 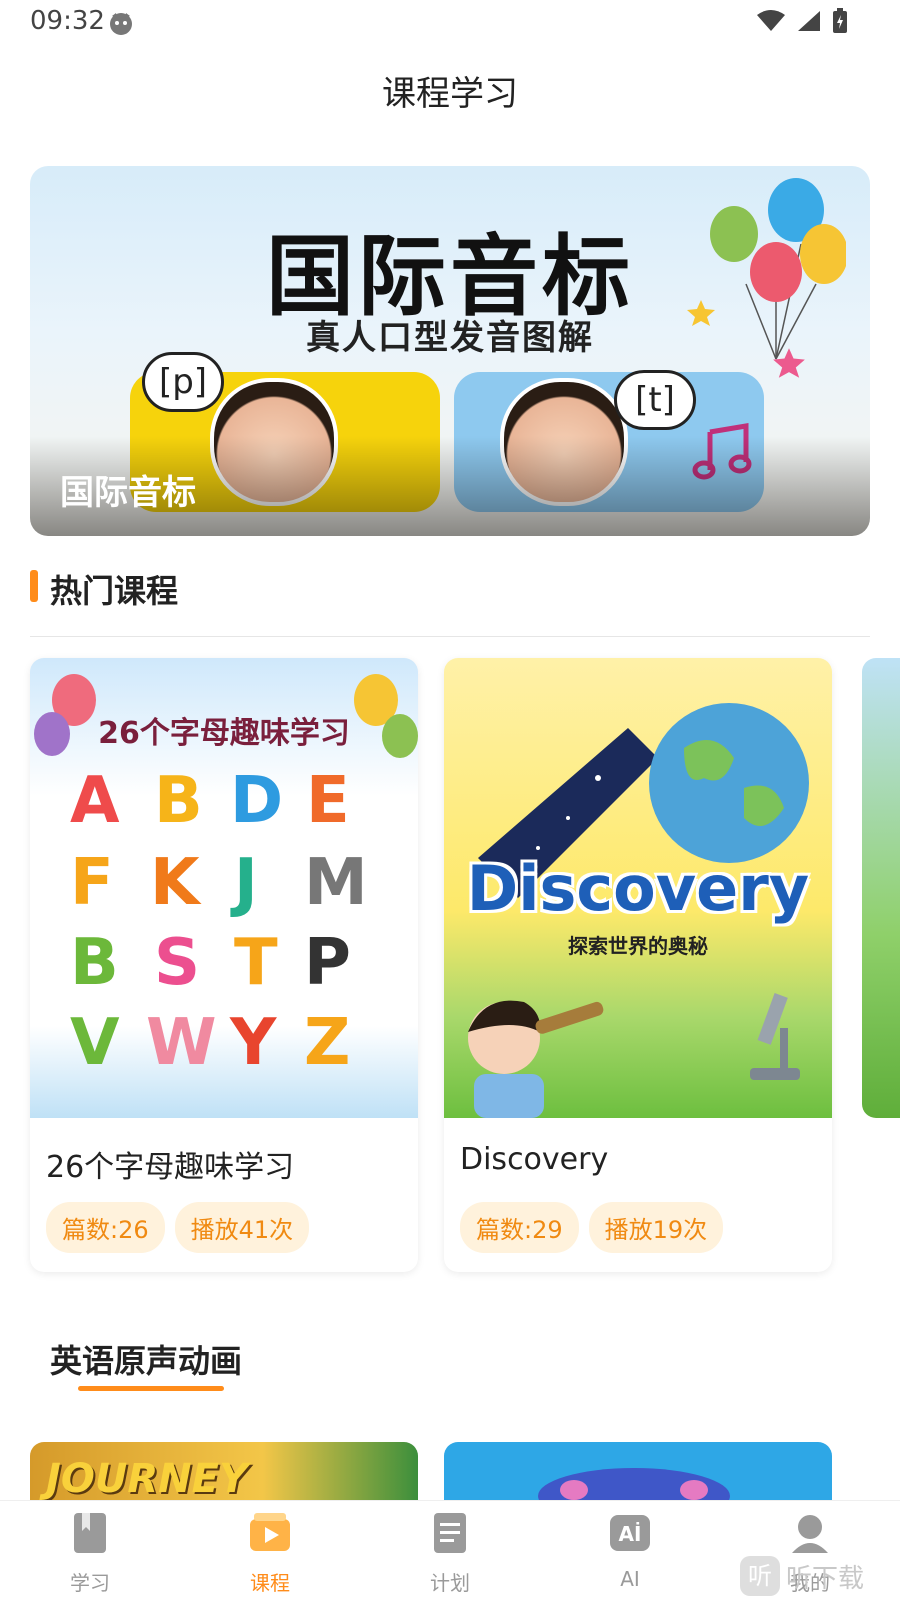 I want to click on course-stats: 篇数:29 播放19次, so click(x=592, y=1227).